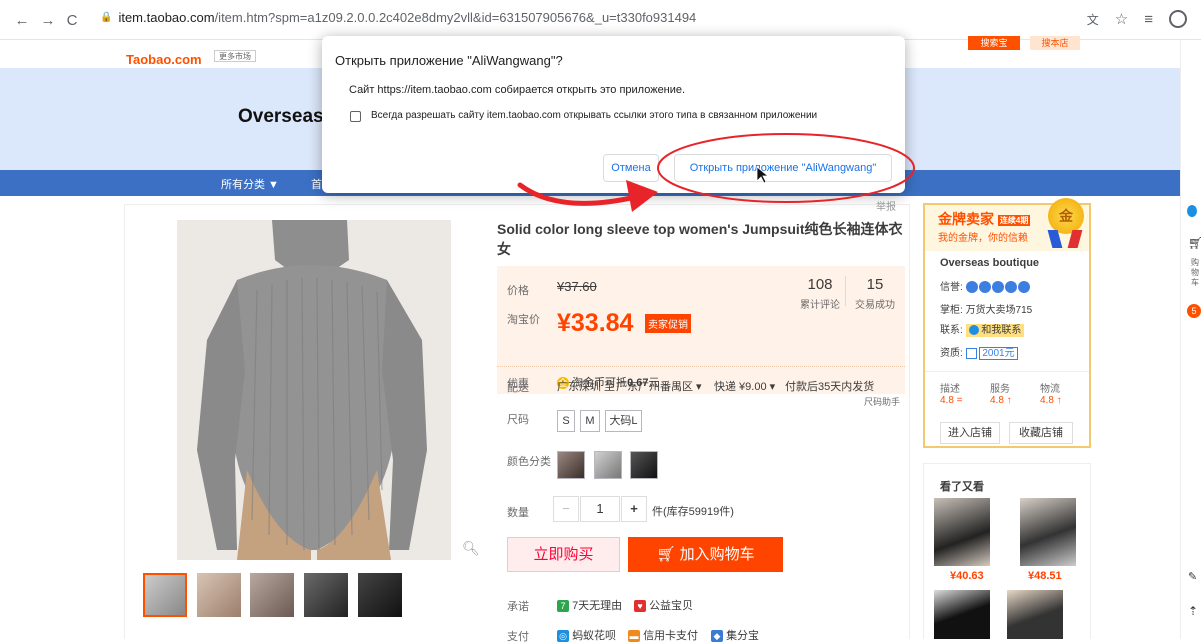  Describe the element at coordinates (763, 175) in the screenshot. I see `mouse-cursor-icon` at that location.